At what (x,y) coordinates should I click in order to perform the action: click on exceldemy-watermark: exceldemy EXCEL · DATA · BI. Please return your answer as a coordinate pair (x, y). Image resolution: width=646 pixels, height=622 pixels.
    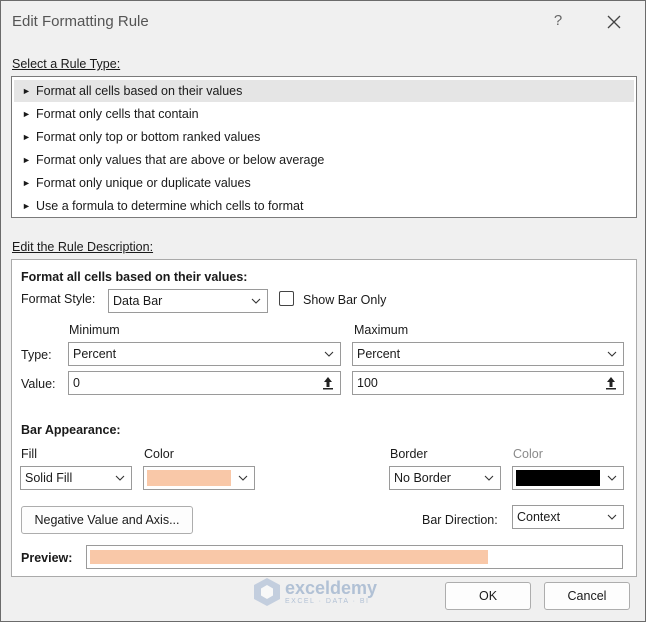
    Looking at the image, I should click on (315, 592).